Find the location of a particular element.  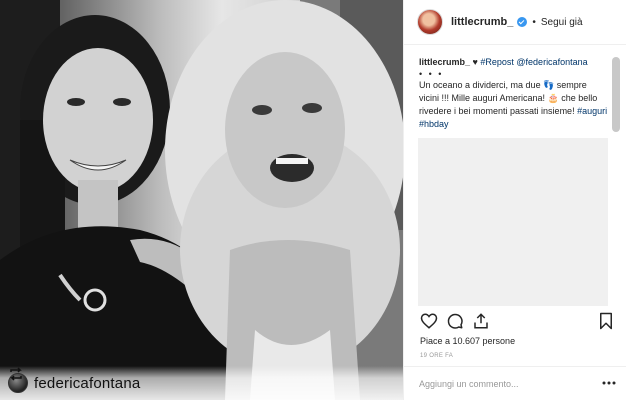

heart-icon is located at coordinates (429, 321).